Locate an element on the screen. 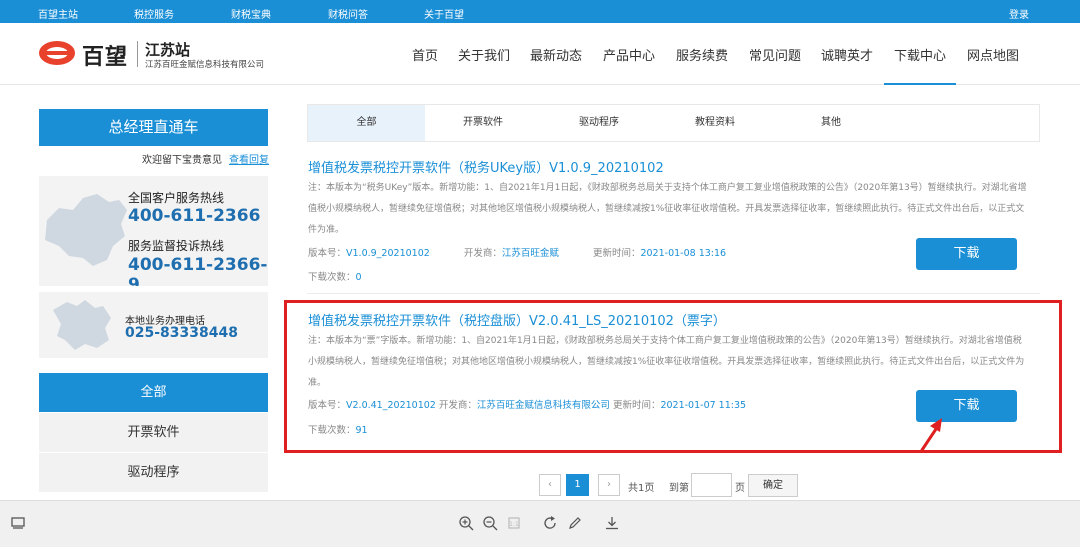 Image resolution: width=1080 pixels, height=547 pixels. update-time-label: 更新时间： is located at coordinates (616, 253).